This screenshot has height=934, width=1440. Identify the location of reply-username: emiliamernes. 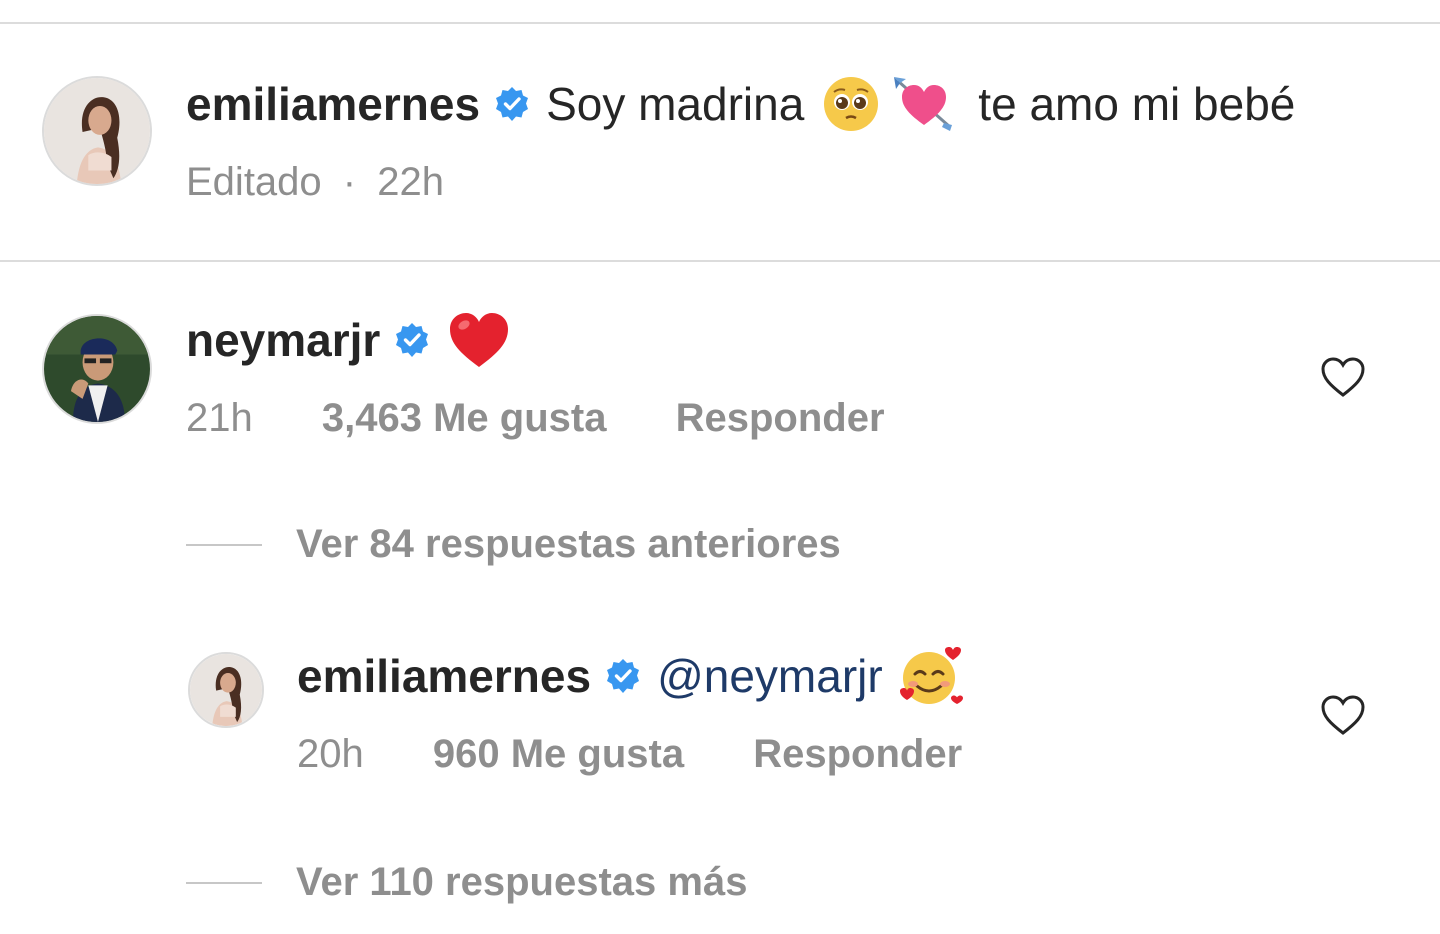
(444, 676).